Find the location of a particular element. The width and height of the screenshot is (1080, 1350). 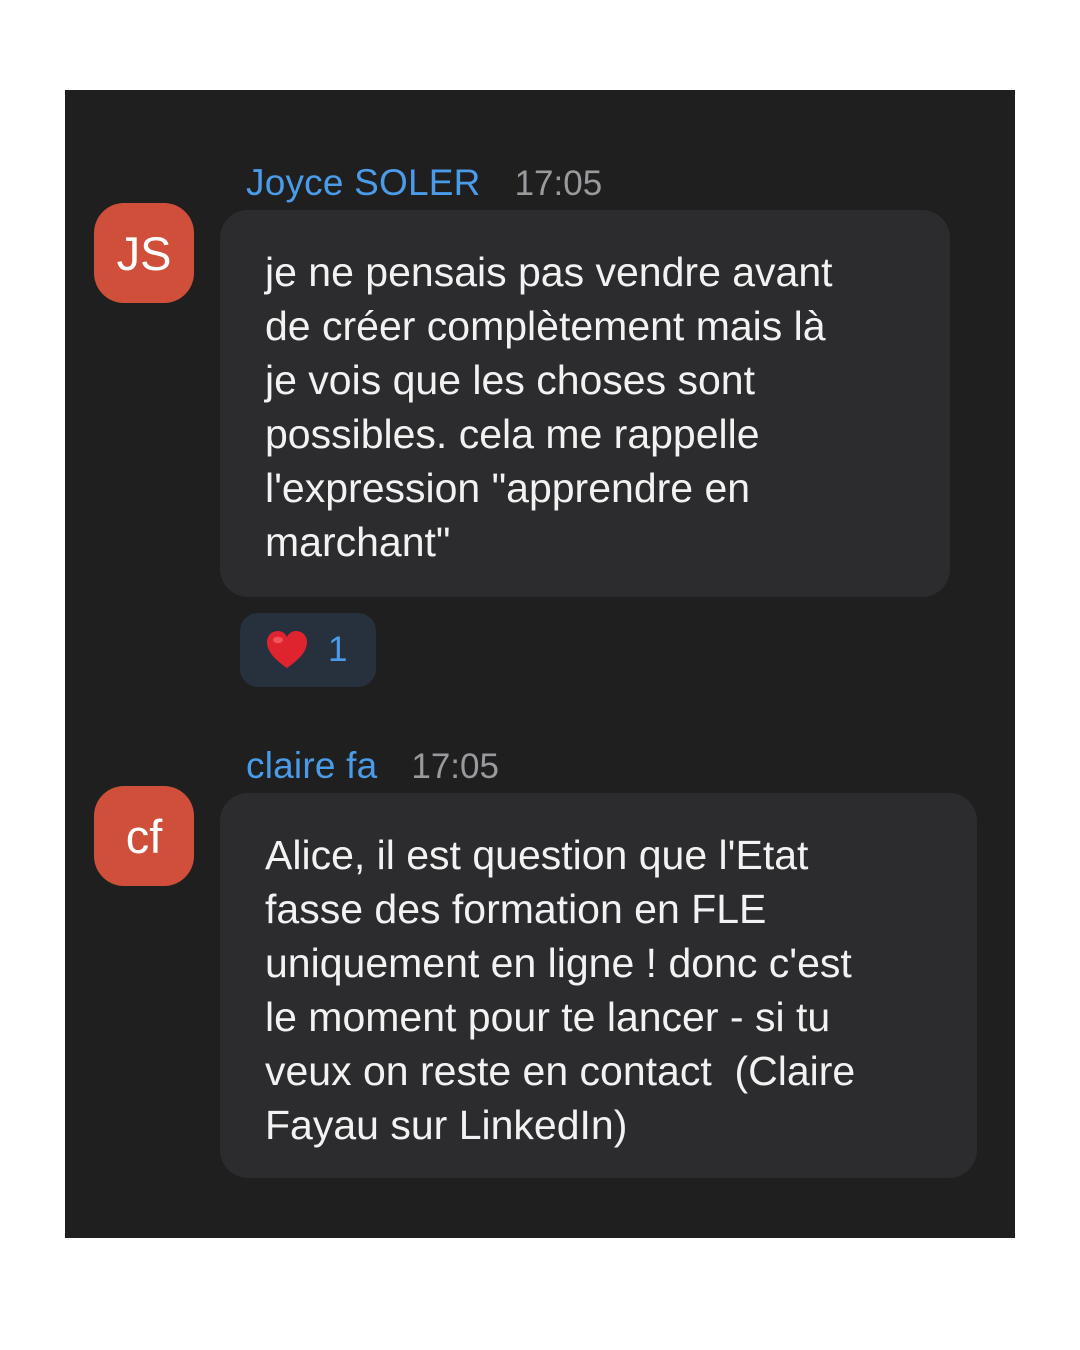

message-header: claire fa 17:05 is located at coordinates (372, 766).